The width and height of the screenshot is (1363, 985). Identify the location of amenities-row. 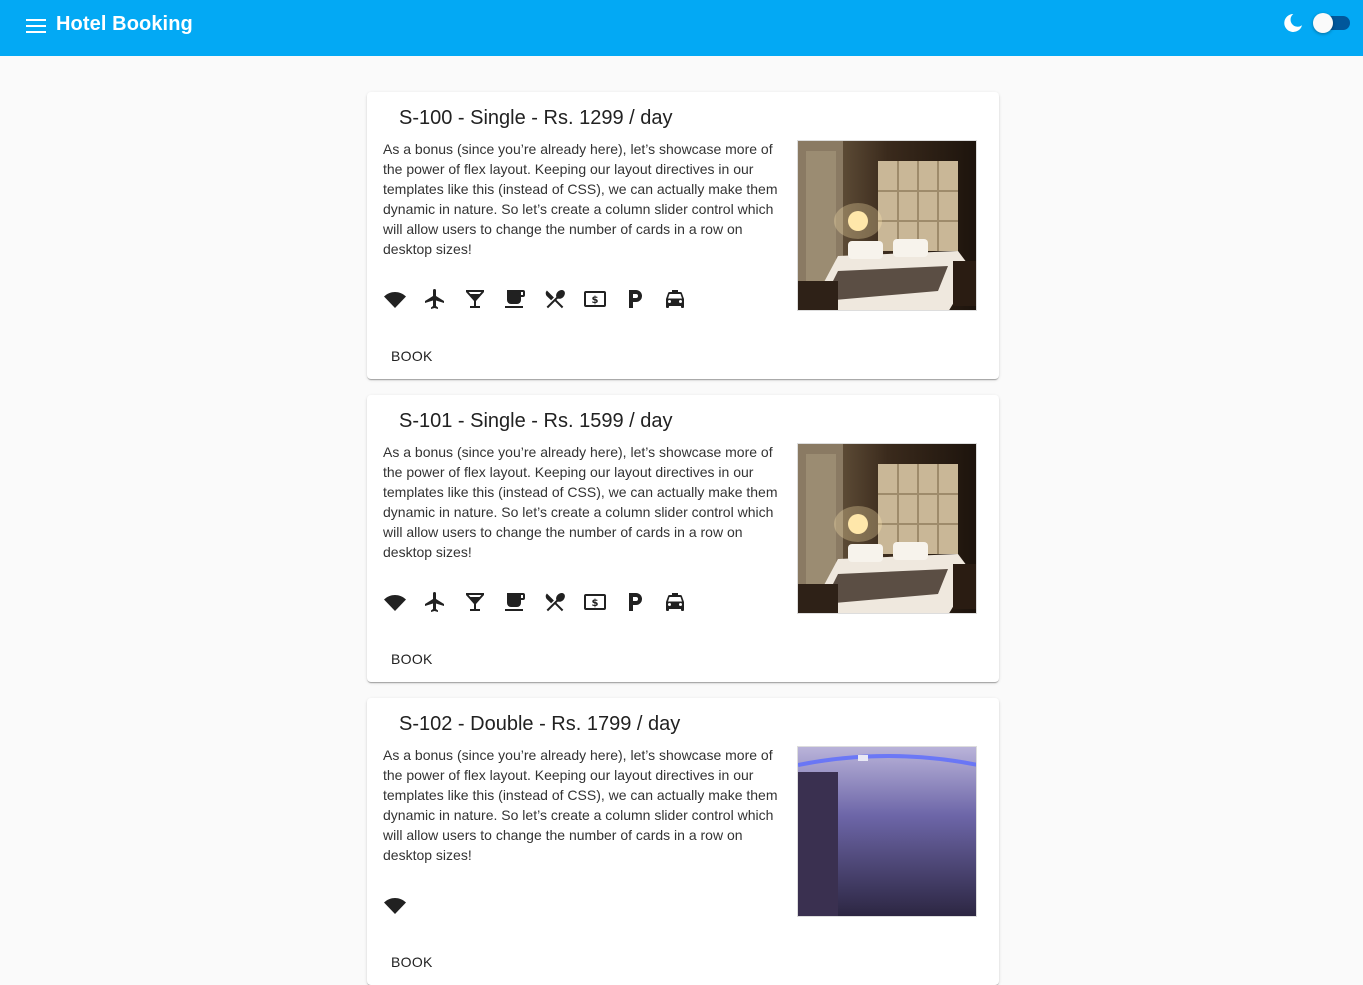
(403, 905).